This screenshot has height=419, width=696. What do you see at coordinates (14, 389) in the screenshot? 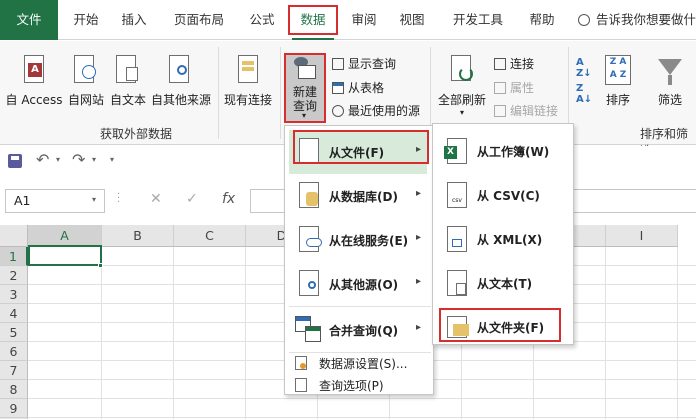
I see `row-header: 8` at bounding box center [14, 389].